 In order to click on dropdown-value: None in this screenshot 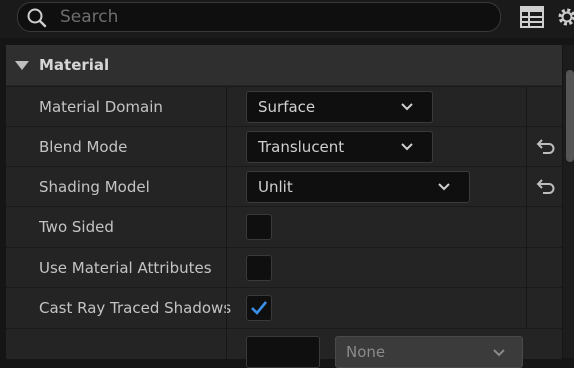, I will do `click(366, 352)`.